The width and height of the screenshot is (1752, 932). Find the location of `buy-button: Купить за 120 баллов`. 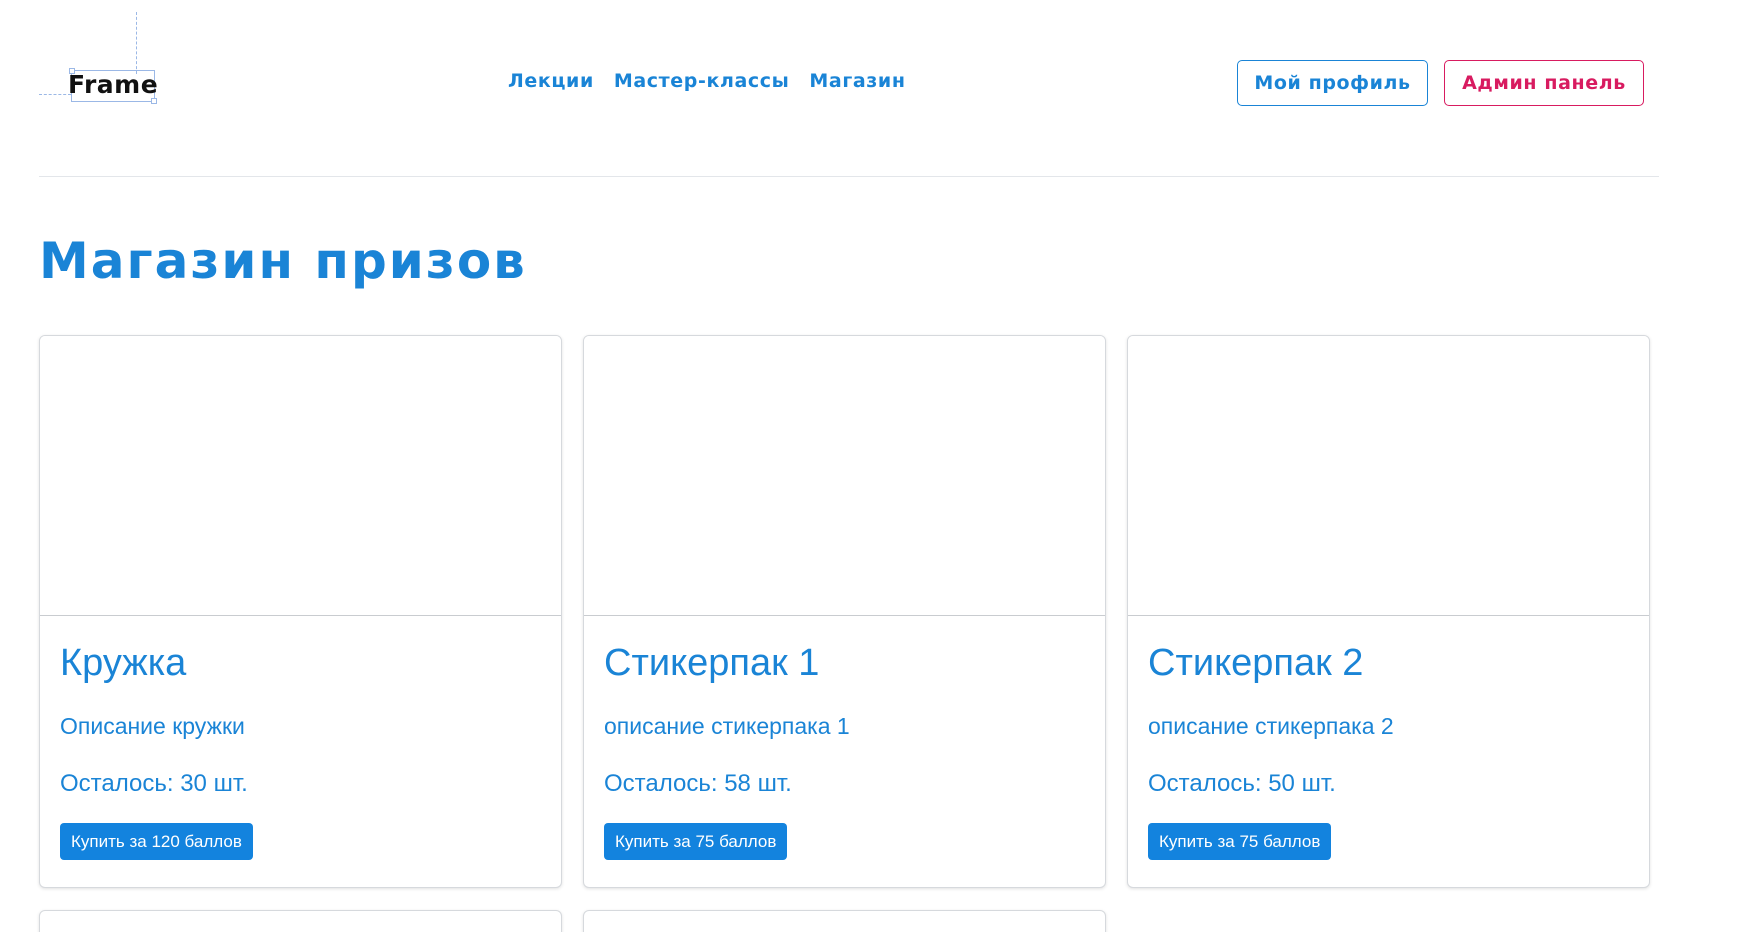

buy-button: Купить за 120 баллов is located at coordinates (156, 841).